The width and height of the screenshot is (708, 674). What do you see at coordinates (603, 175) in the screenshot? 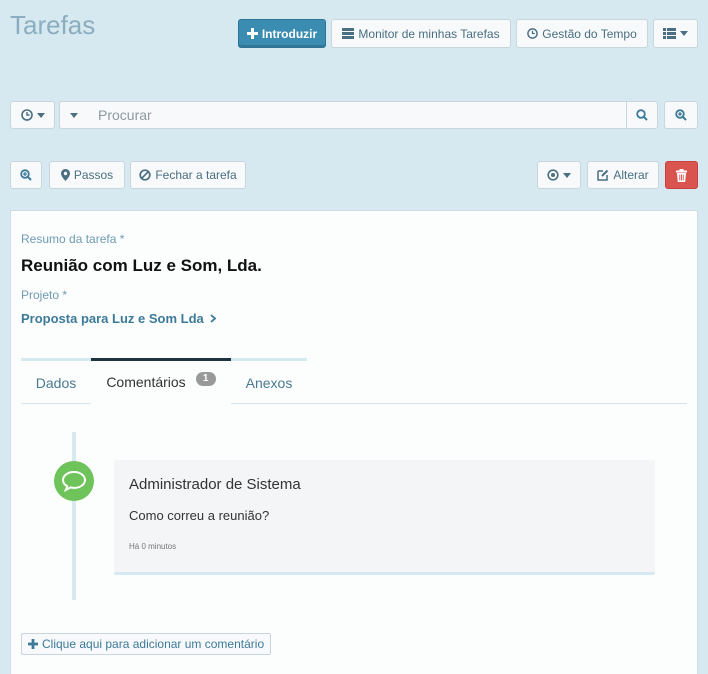
I see `edit-icon` at bounding box center [603, 175].